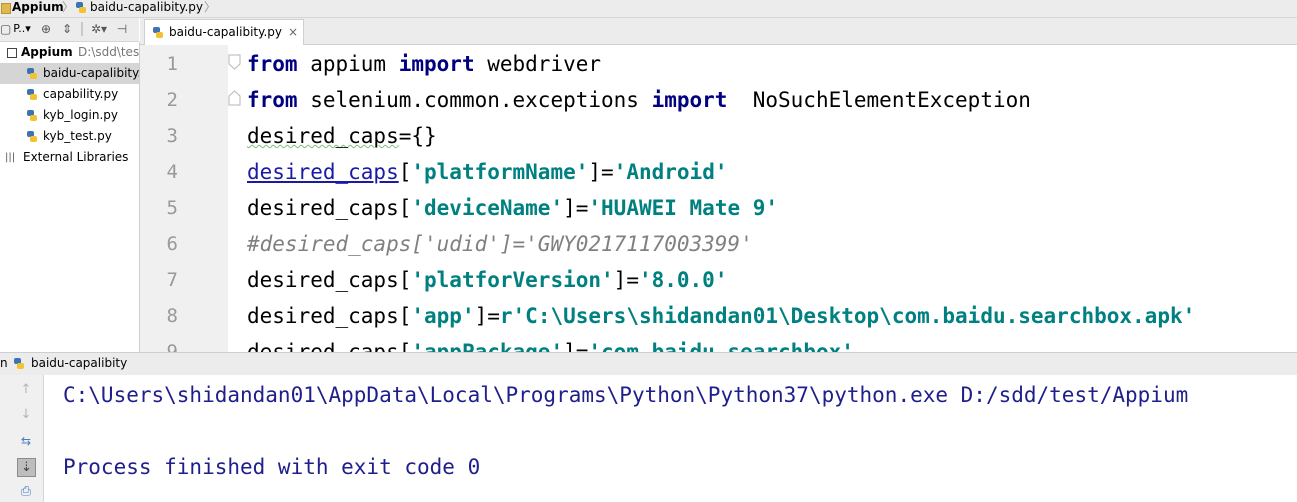 The image size is (1297, 502). I want to click on tree-file-item: capability.py, so click(69, 94).